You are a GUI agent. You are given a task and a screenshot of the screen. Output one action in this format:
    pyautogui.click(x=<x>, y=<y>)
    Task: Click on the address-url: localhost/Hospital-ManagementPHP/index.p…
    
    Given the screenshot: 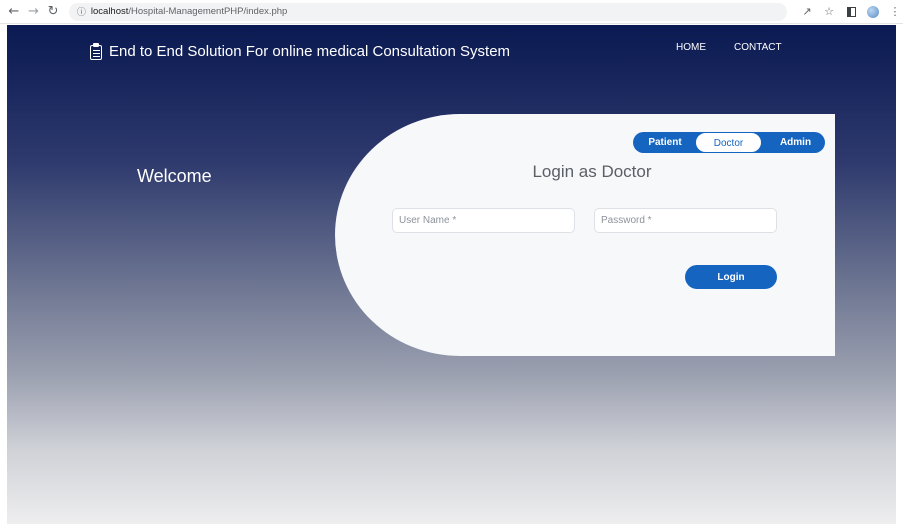 What is the action you would take?
    pyautogui.click(x=189, y=11)
    